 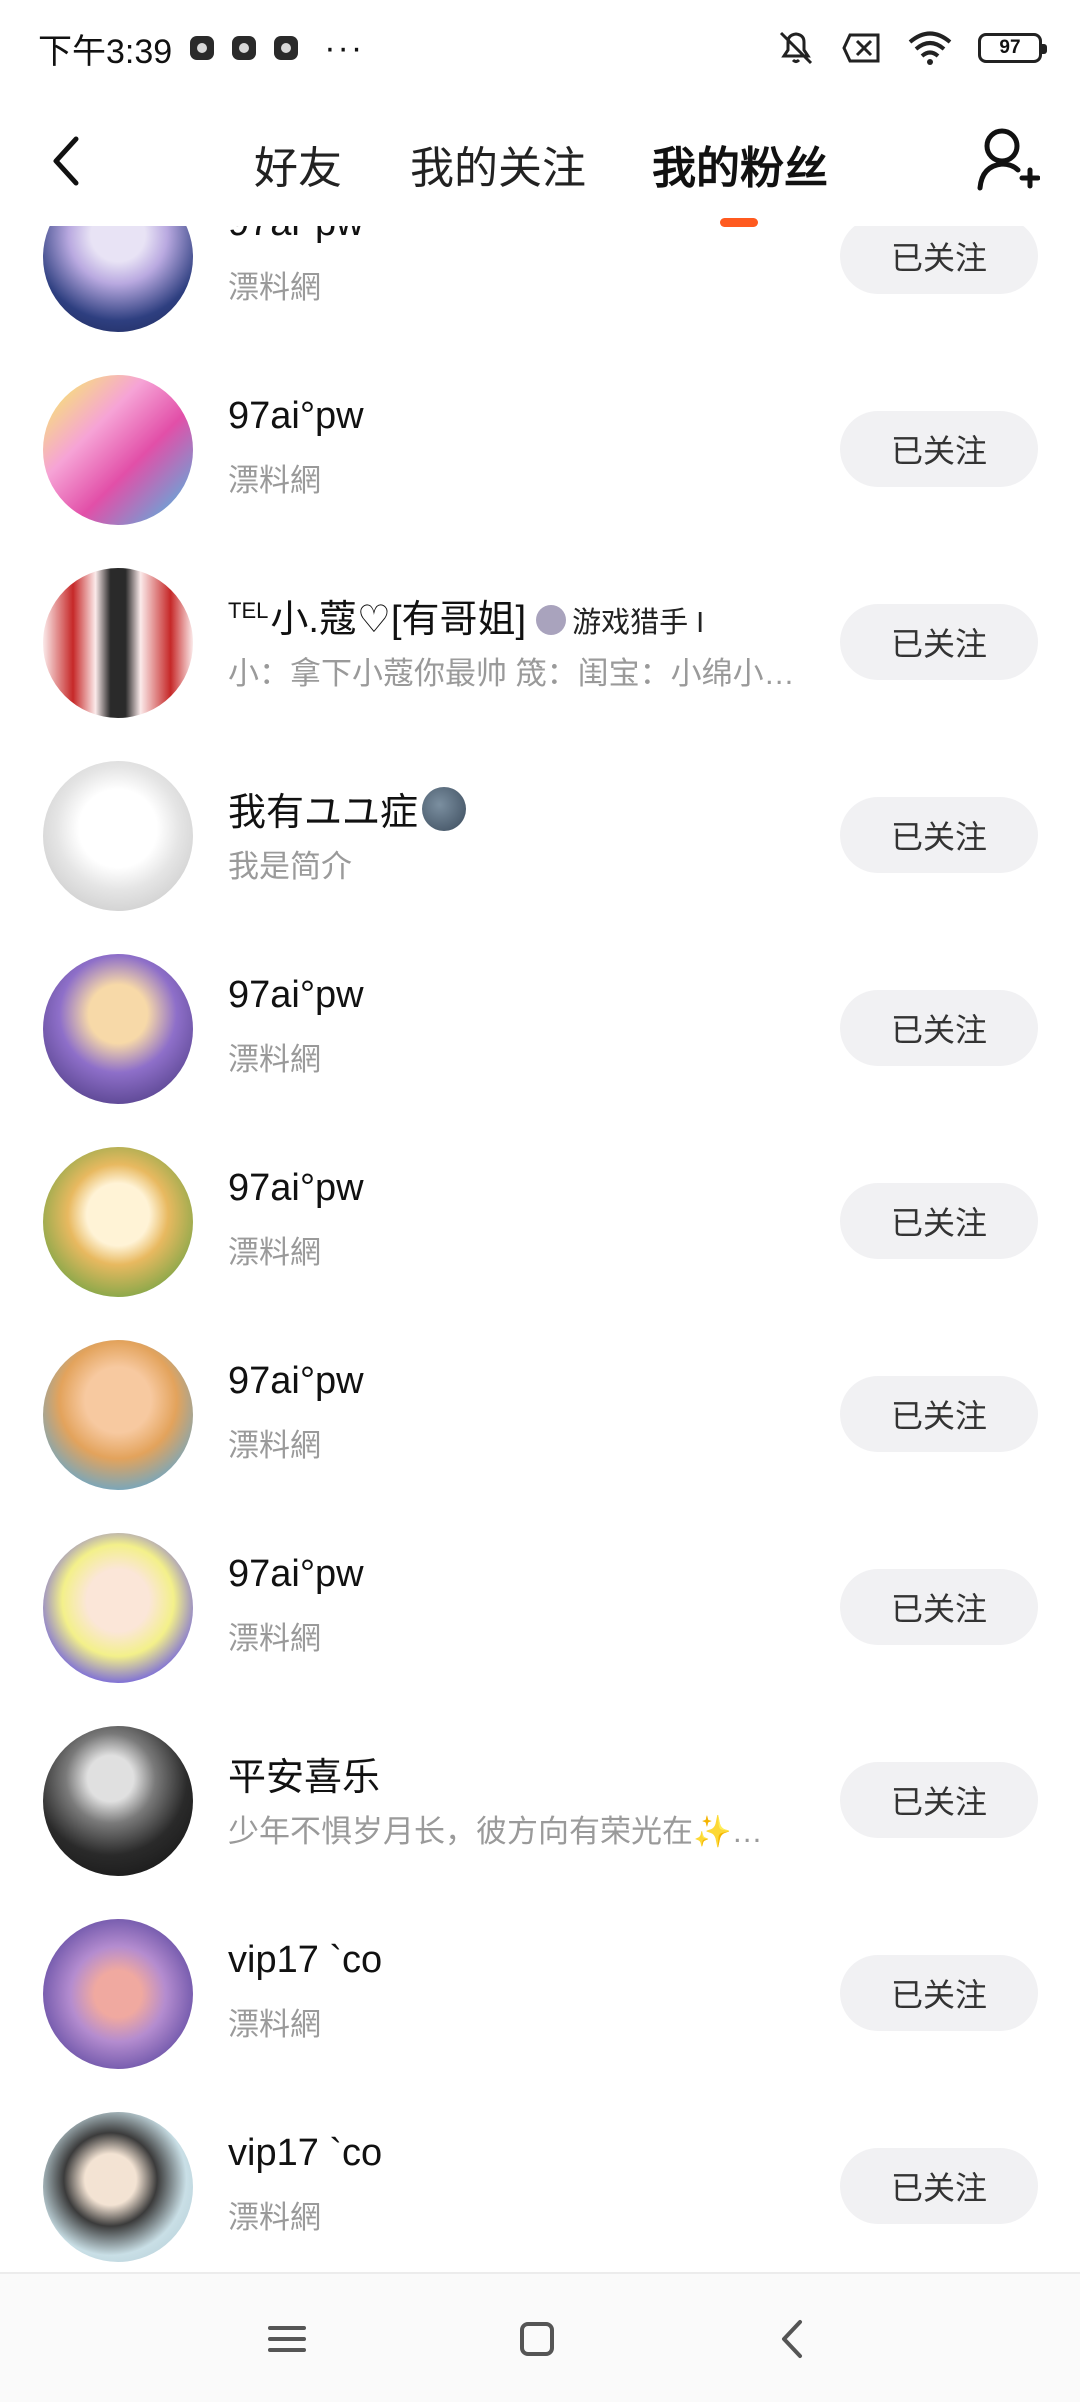 I want to click on follower-name: 平安喜乐, so click(x=304, y=1773).